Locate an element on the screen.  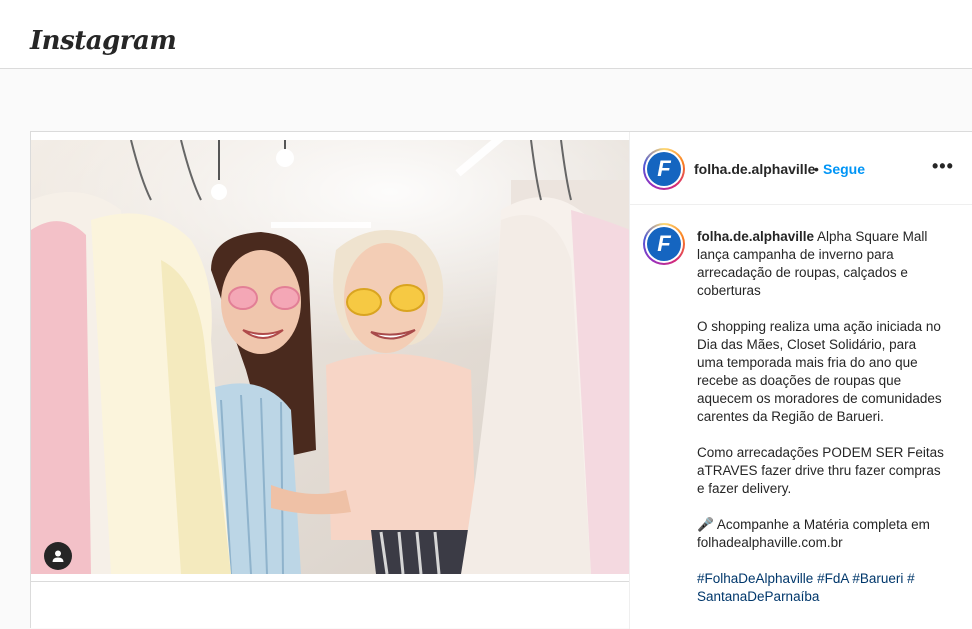
person-icon is located at coordinates (58, 556).